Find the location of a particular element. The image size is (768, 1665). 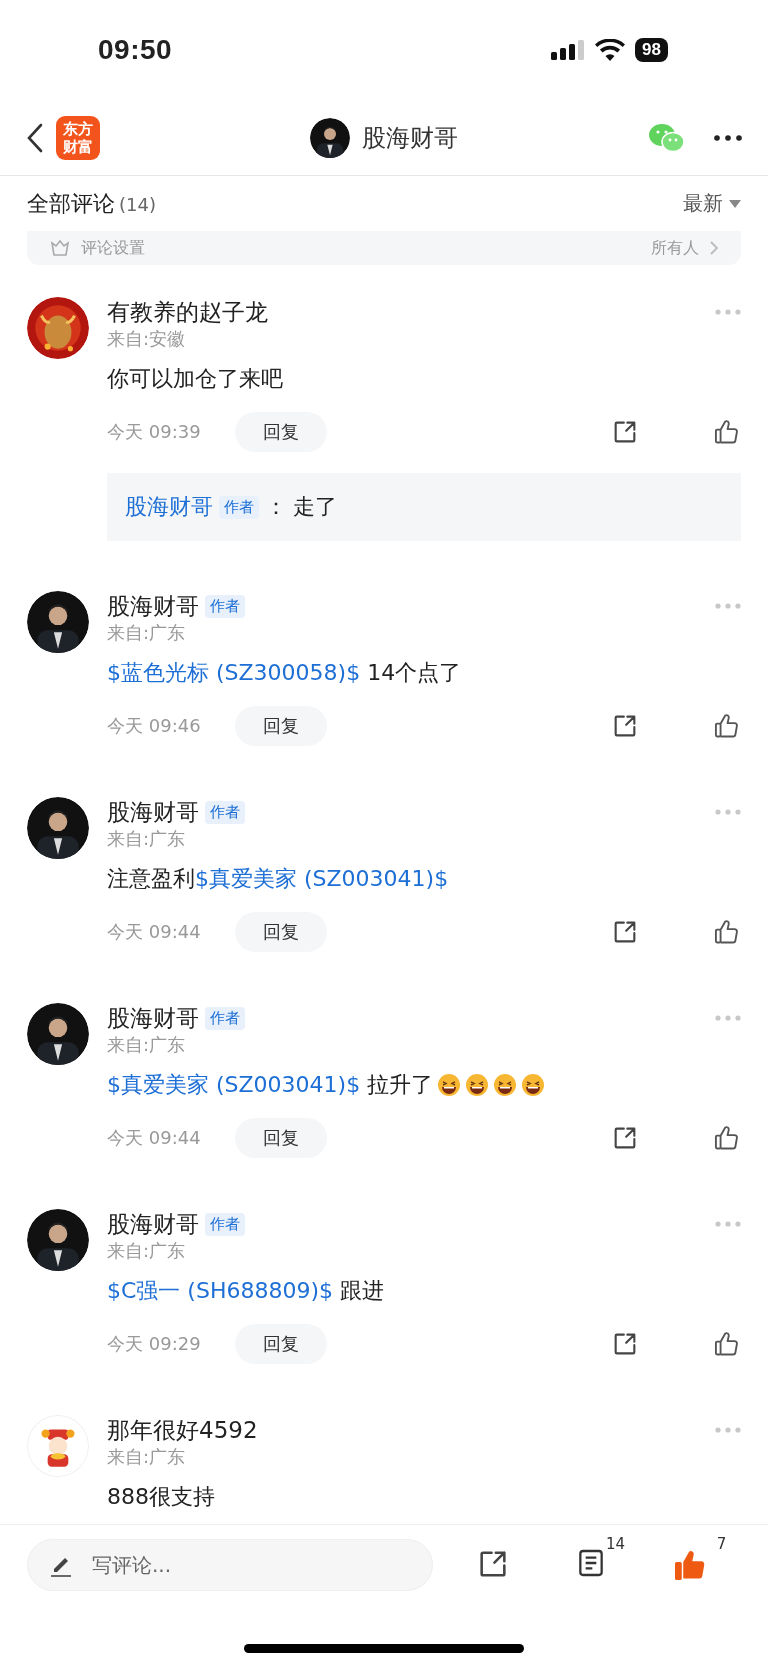

user-name: 有教养的赵子龙 is located at coordinates (187, 312).